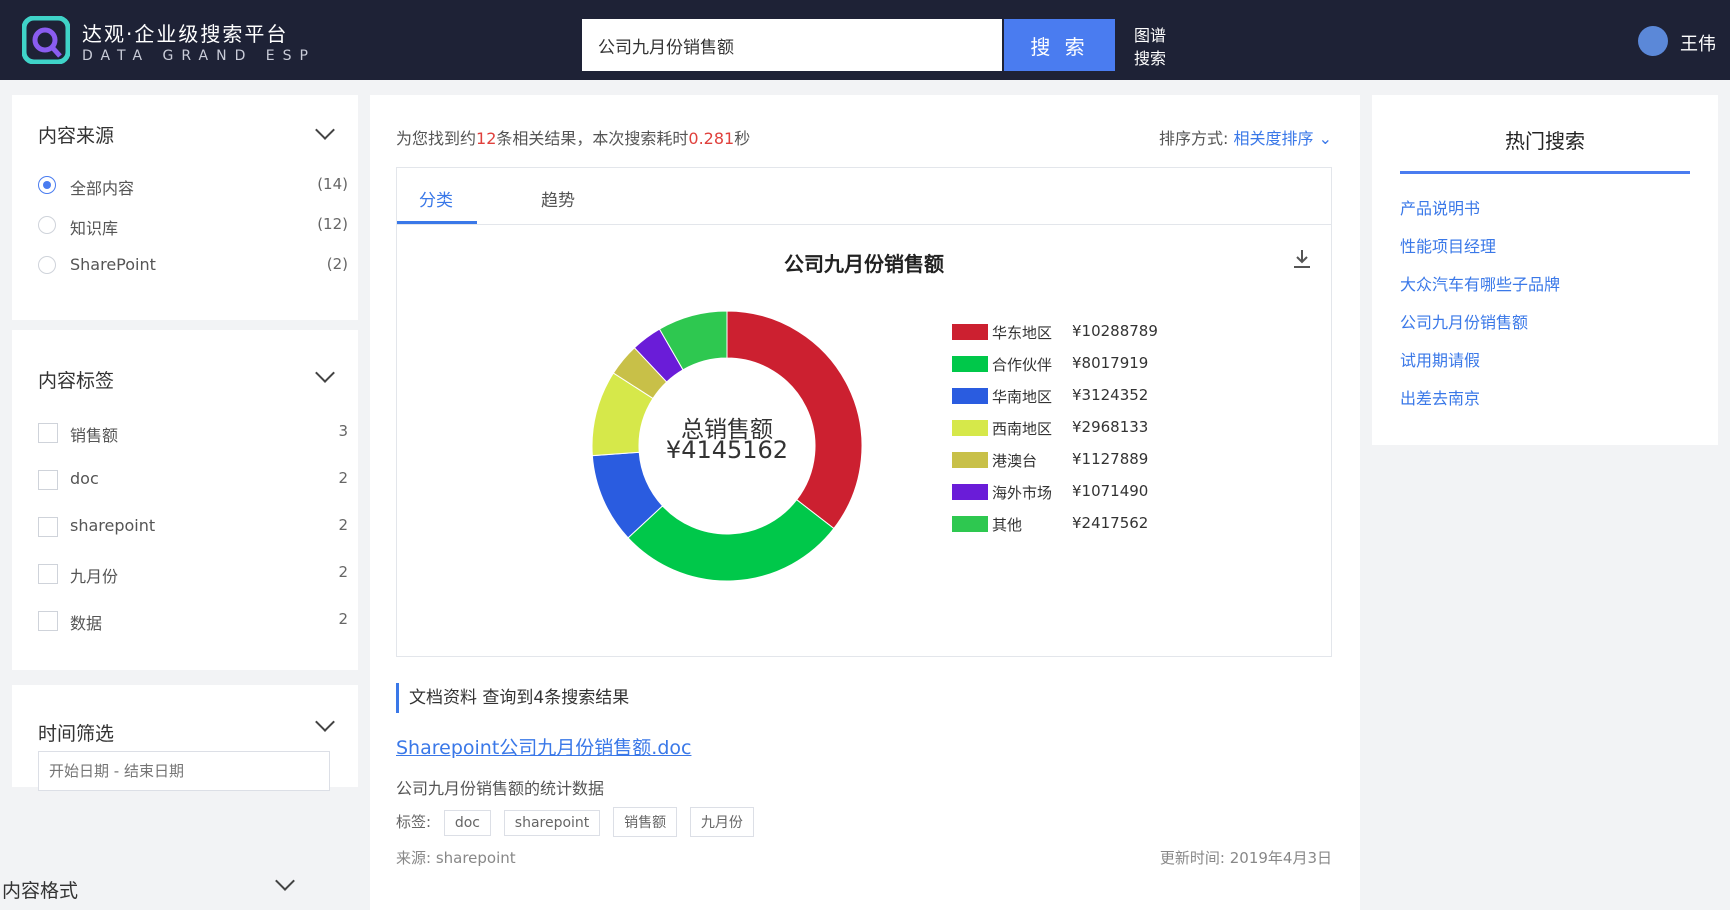 This screenshot has width=1730, height=910. Describe the element at coordinates (337, 264) in the screenshot. I see `option-count: (2)` at that location.